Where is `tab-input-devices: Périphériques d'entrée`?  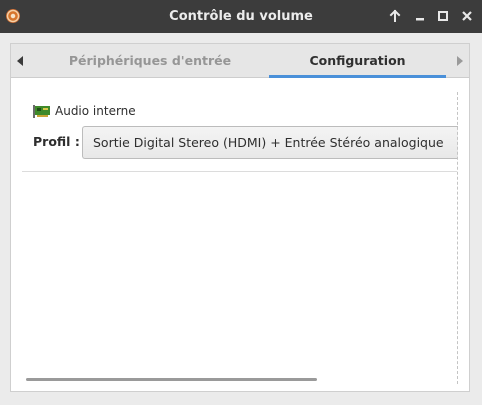 tab-input-devices: Périphériques d'entrée is located at coordinates (150, 61).